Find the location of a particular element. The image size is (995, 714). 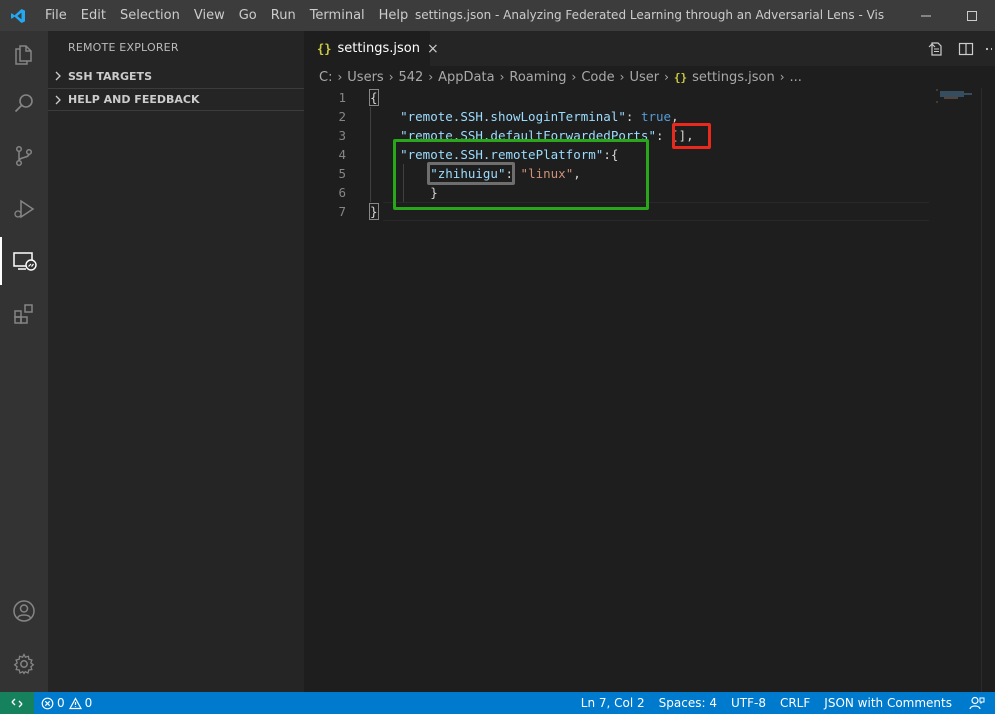

line-number: 1 is located at coordinates (342, 97).